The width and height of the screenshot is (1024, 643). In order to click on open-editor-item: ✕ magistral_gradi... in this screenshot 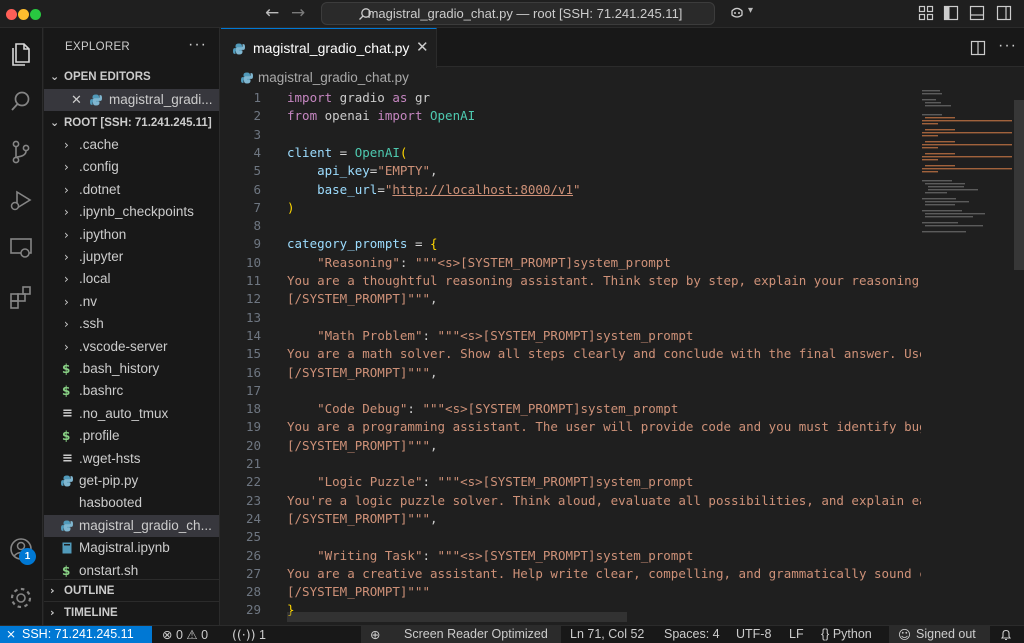, I will do `click(131, 100)`.